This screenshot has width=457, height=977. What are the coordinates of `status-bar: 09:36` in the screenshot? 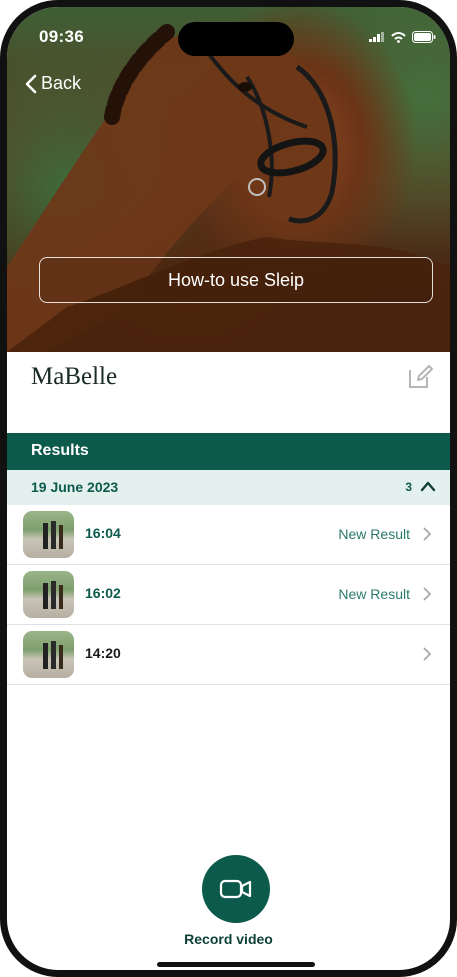 It's located at (228, 35).